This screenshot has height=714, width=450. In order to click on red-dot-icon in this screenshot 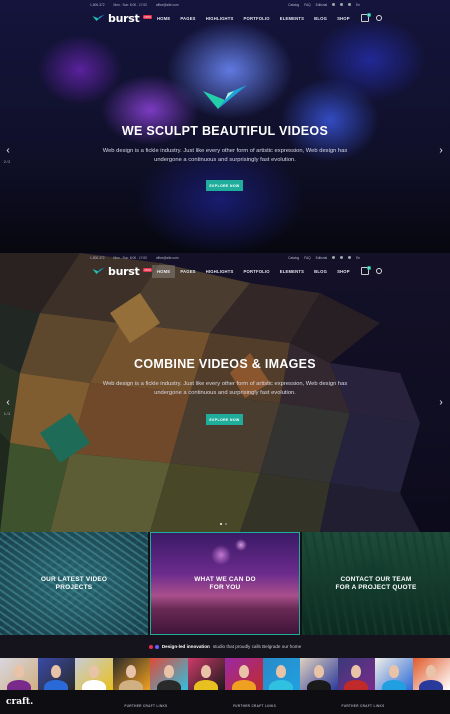, I will do `click(150, 646)`.